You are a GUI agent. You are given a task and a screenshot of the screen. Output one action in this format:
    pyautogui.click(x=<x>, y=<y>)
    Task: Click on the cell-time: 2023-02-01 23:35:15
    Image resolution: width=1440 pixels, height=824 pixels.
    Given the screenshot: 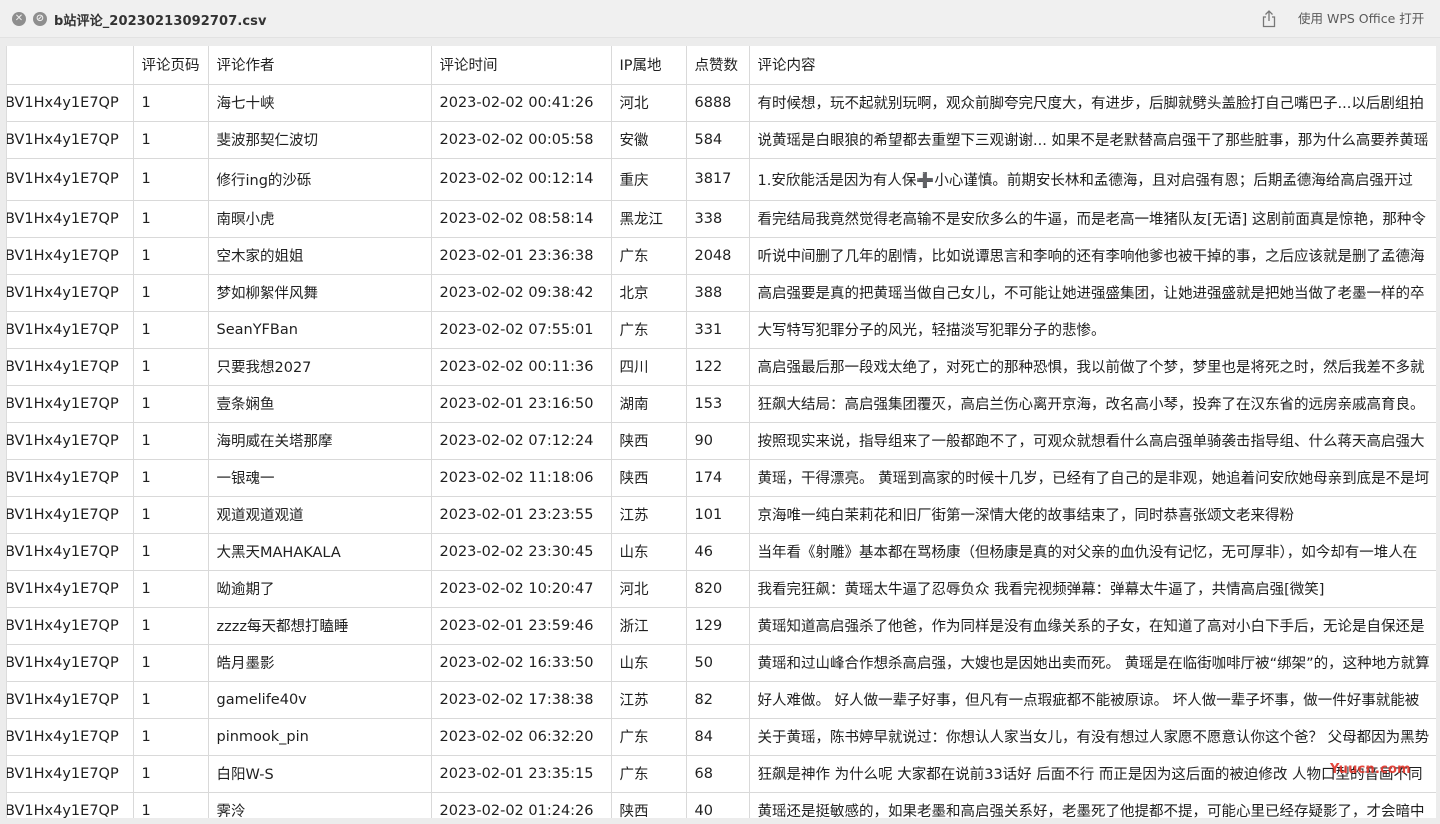 What is the action you would take?
    pyautogui.click(x=521, y=774)
    